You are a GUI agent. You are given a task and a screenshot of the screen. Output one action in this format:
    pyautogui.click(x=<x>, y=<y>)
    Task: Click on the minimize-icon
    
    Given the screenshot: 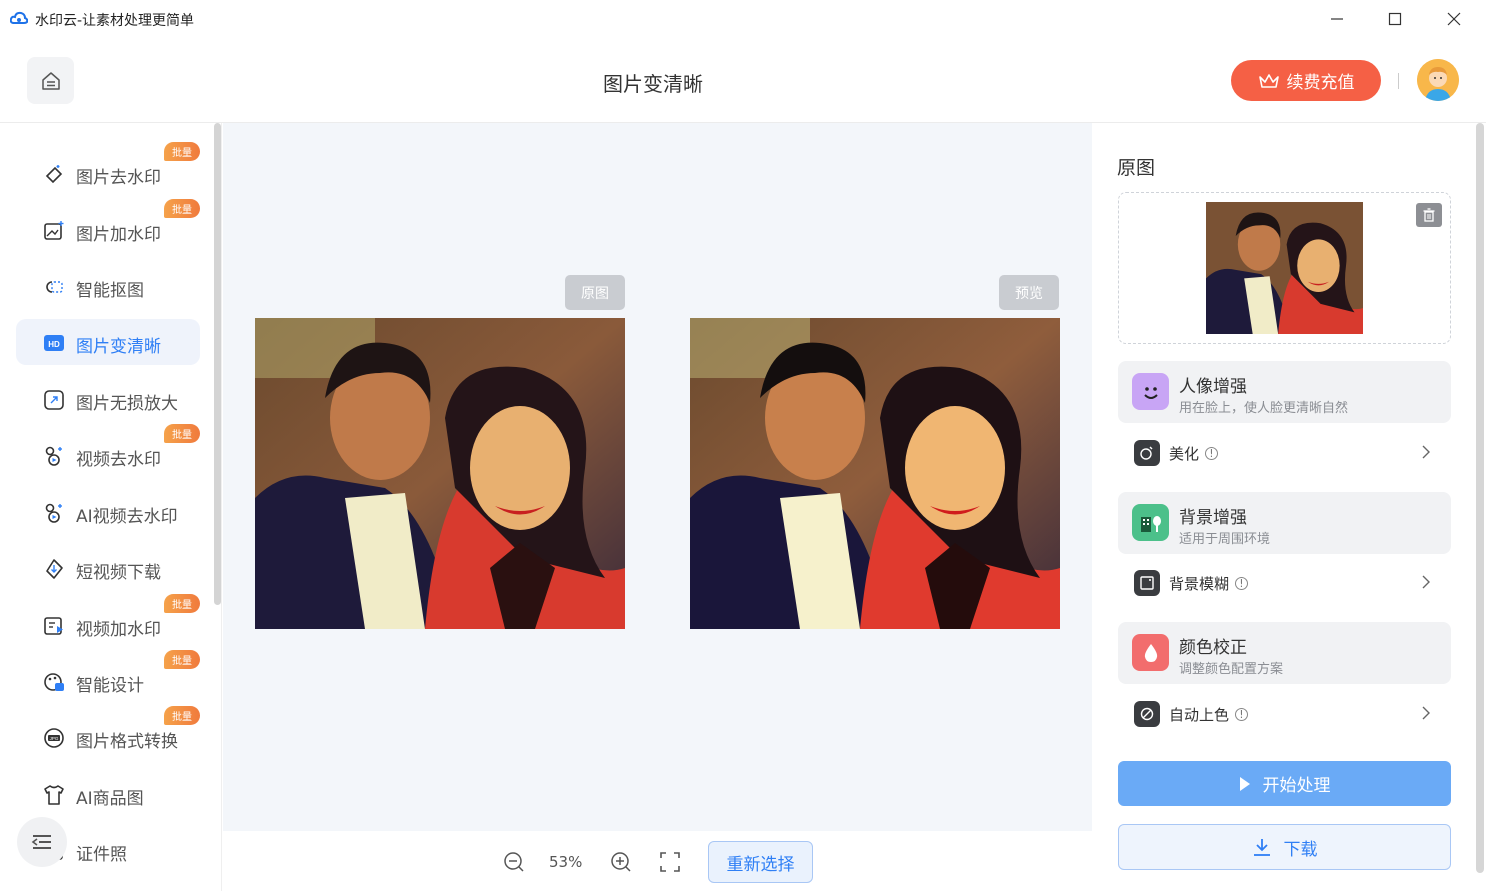 What is the action you would take?
    pyautogui.click(x=1337, y=19)
    